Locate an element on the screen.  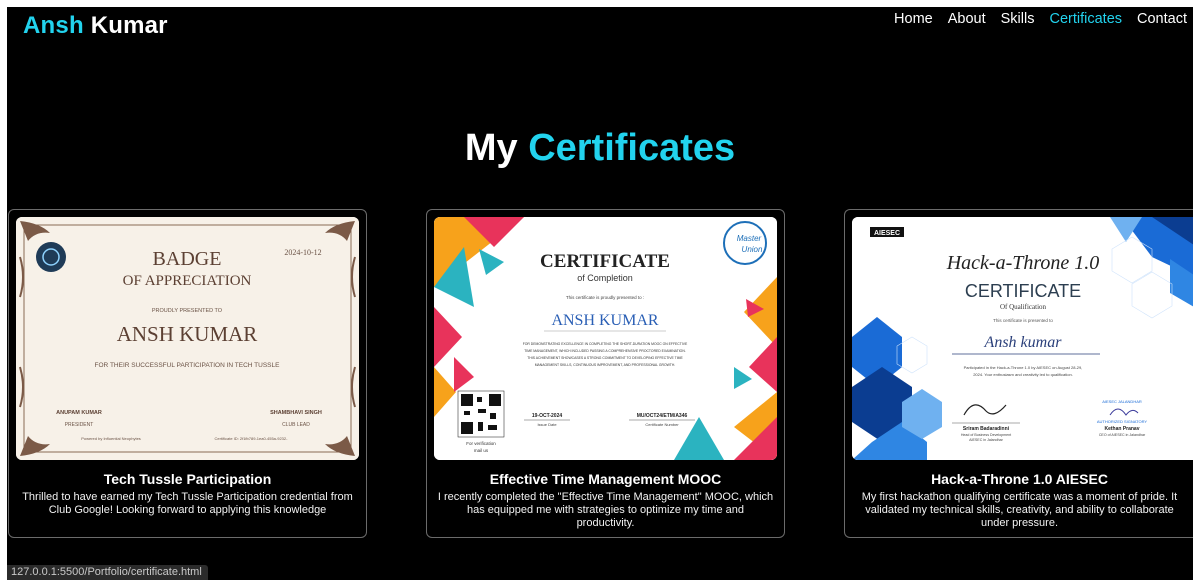
nav-home: Home is located at coordinates (913, 19).